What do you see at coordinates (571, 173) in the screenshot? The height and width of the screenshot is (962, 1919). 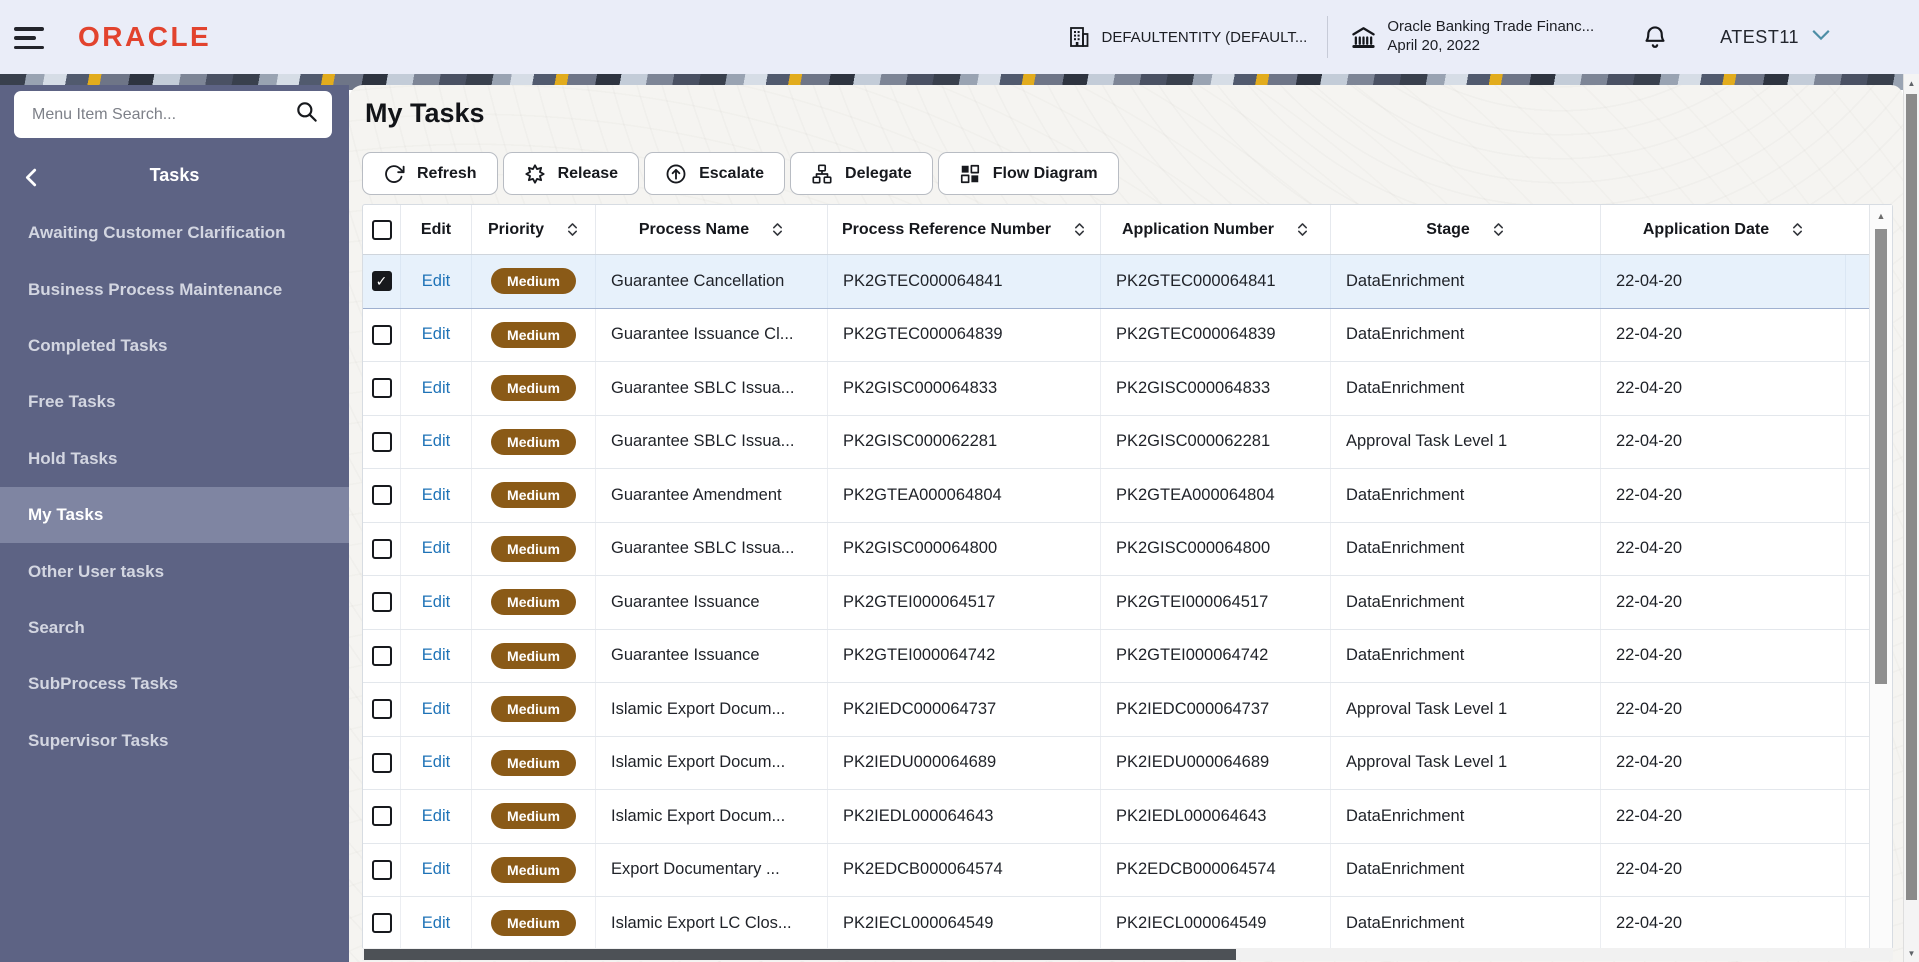 I see `release-button: Release` at bounding box center [571, 173].